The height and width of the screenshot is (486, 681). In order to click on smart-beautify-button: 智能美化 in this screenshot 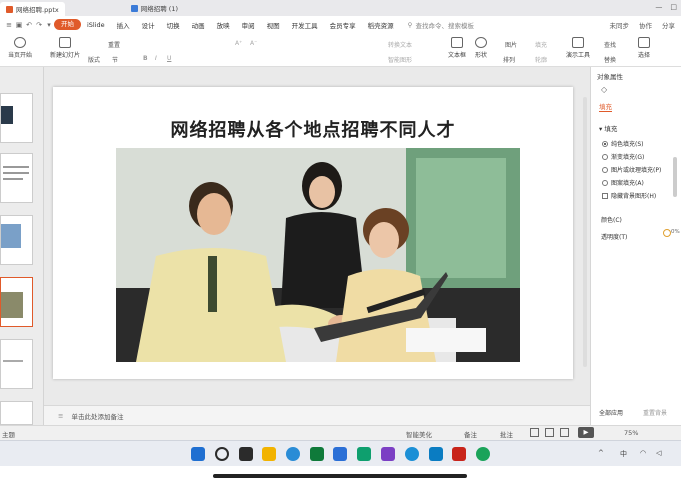, I will do `click(419, 434)`.